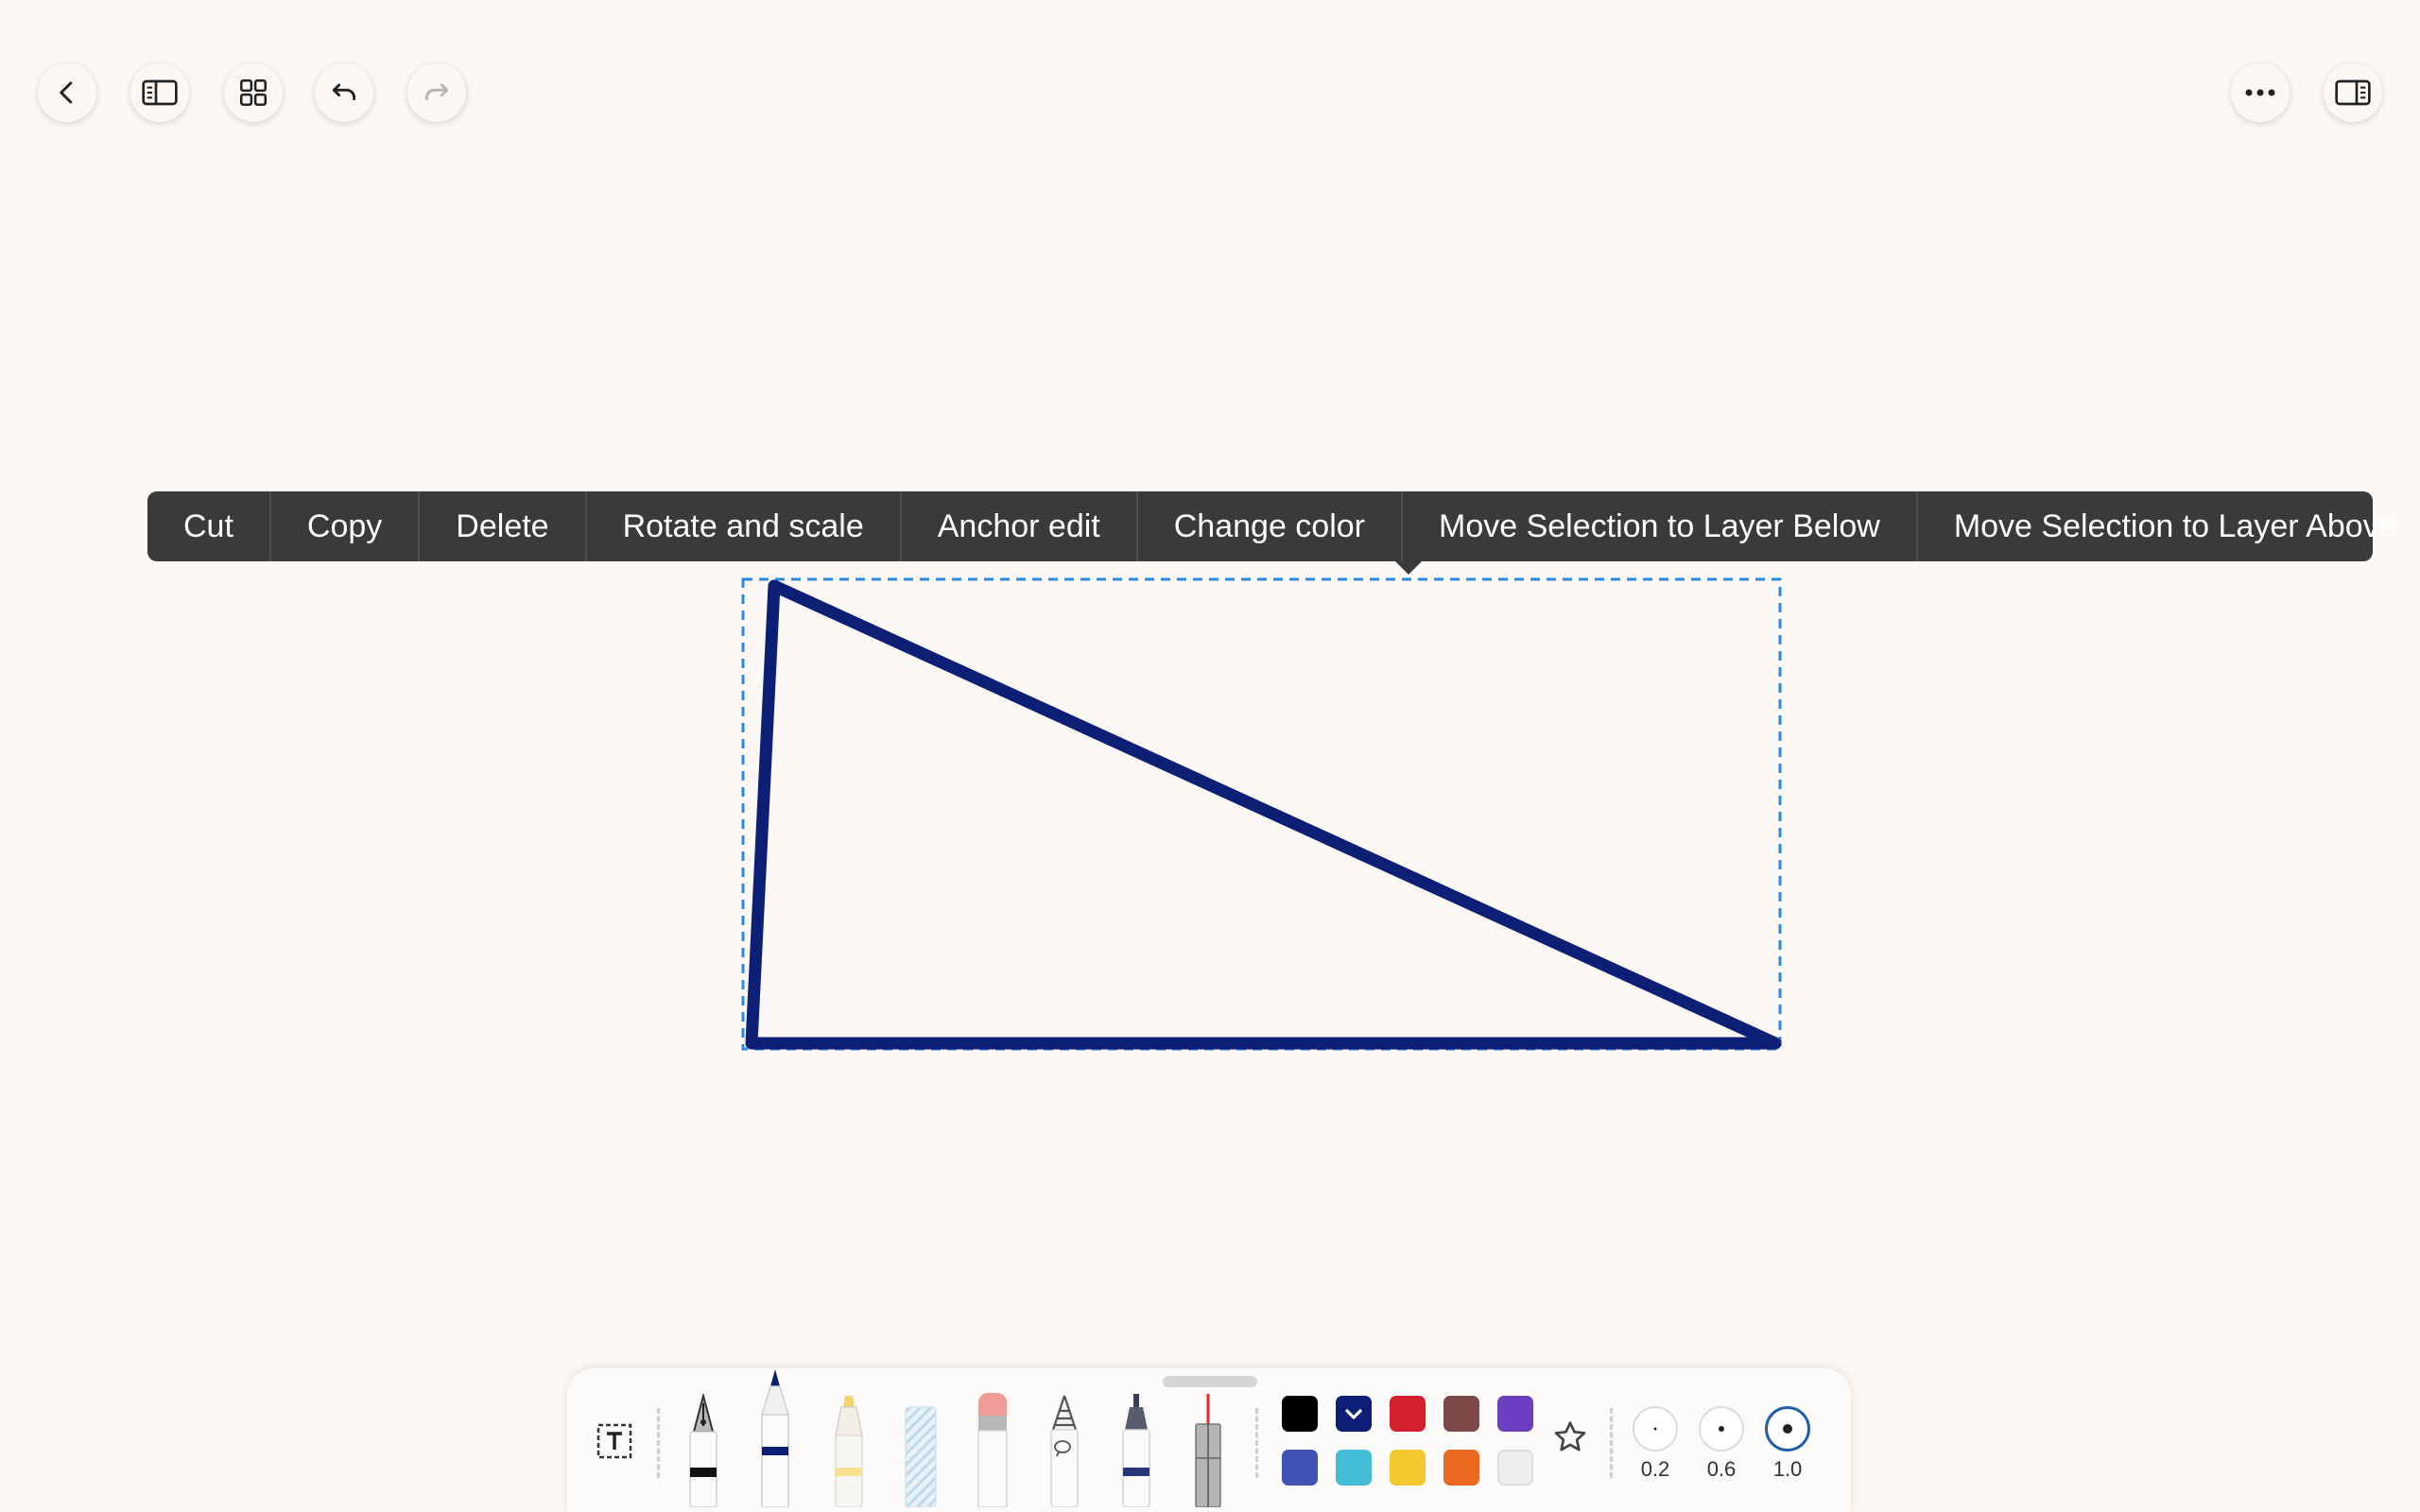 This screenshot has height=1512, width=2420. What do you see at coordinates (1722, 1469) in the screenshot?
I see `size-label-0-6: 0.6` at bounding box center [1722, 1469].